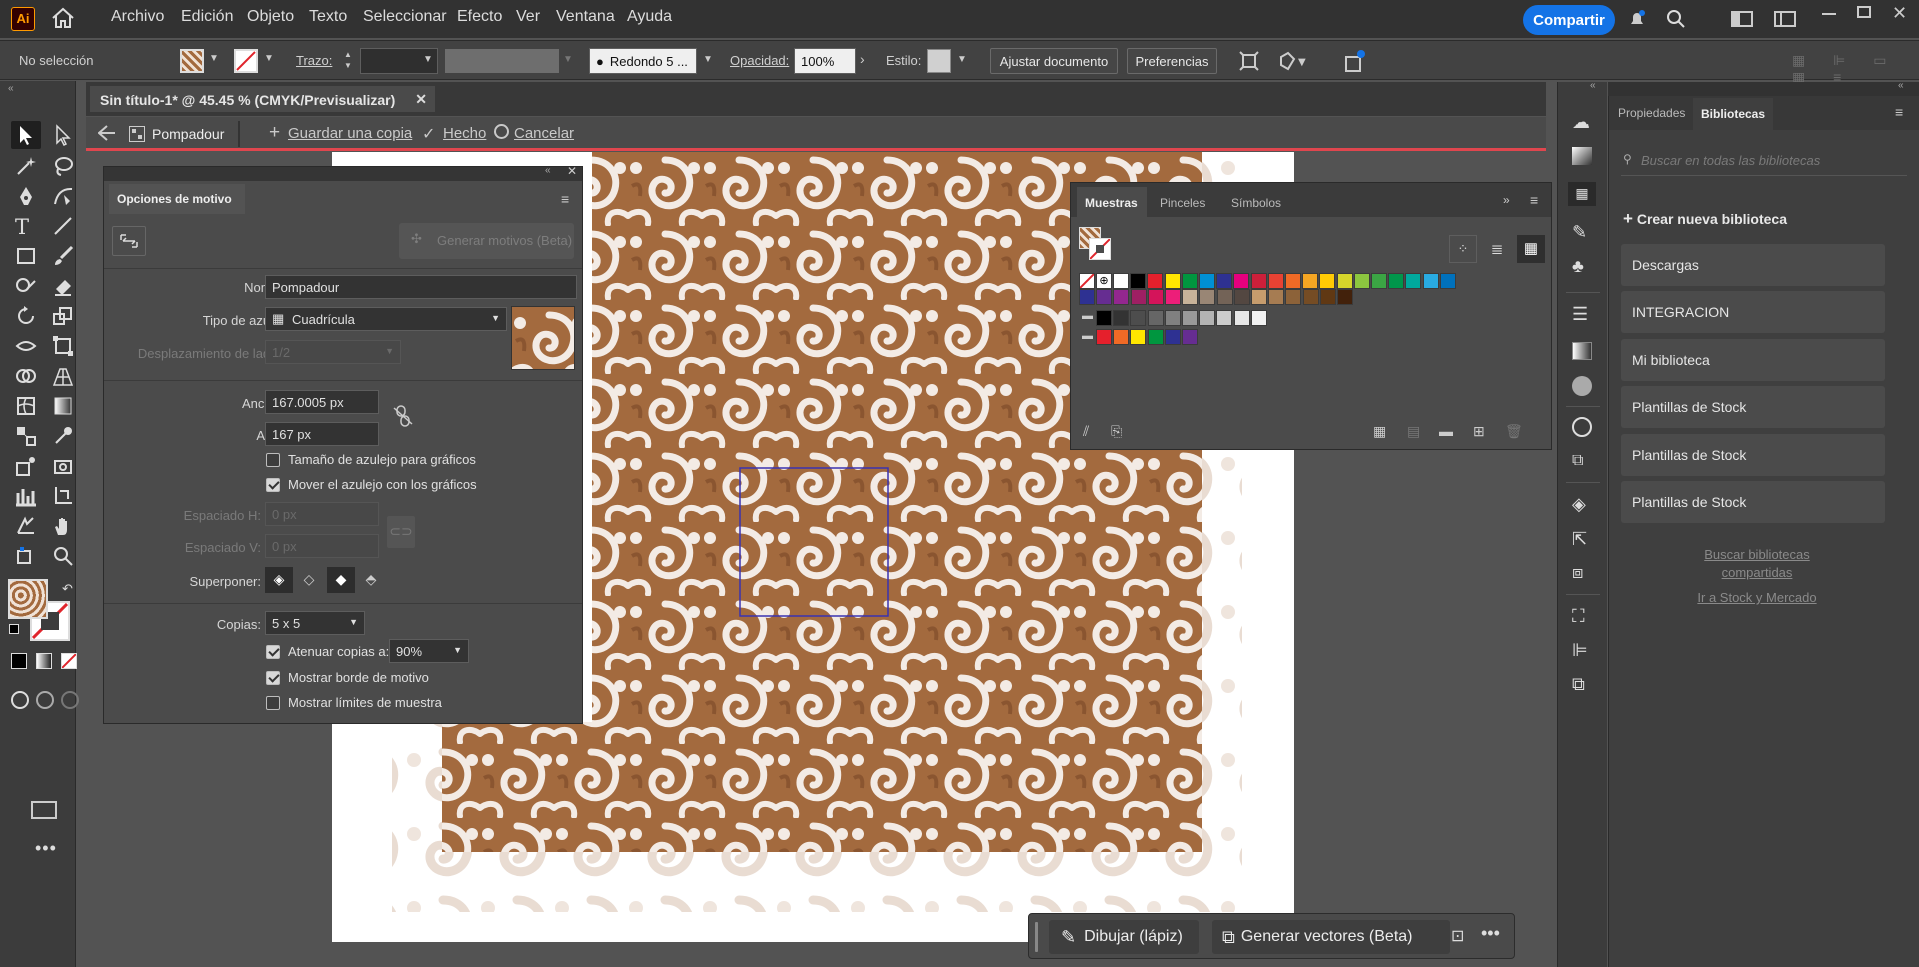 This screenshot has height=967, width=1919. I want to click on rotate-view-icon, so click(26, 556).